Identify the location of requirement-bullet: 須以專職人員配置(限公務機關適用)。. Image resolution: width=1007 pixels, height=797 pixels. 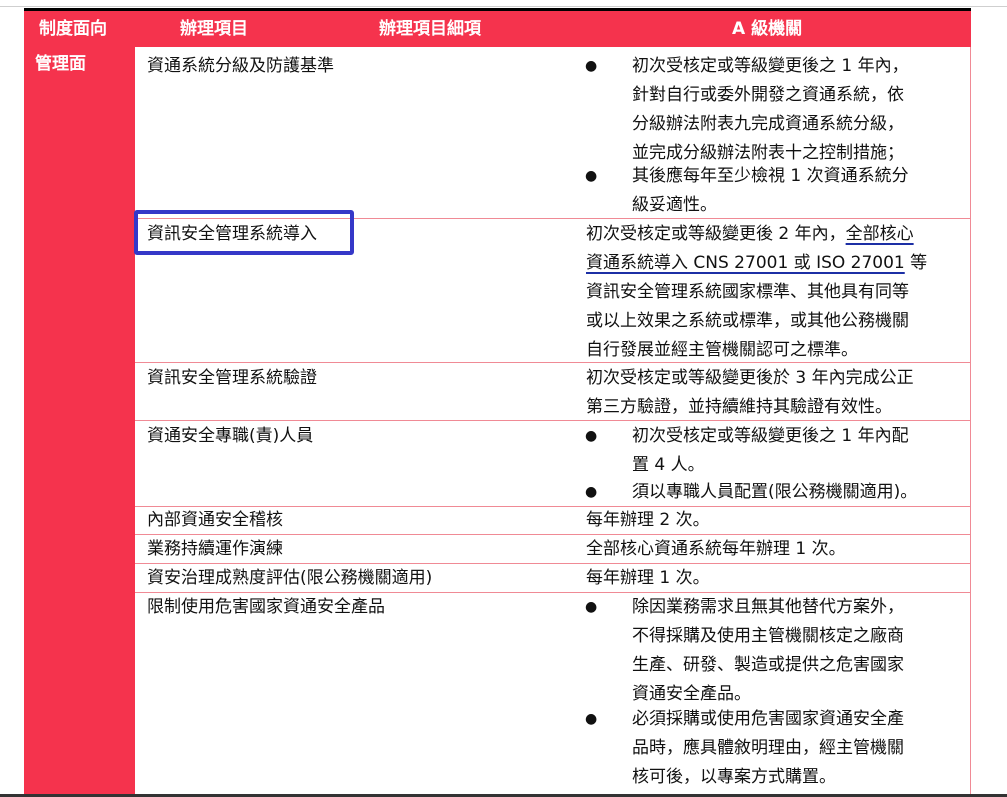
(775, 492).